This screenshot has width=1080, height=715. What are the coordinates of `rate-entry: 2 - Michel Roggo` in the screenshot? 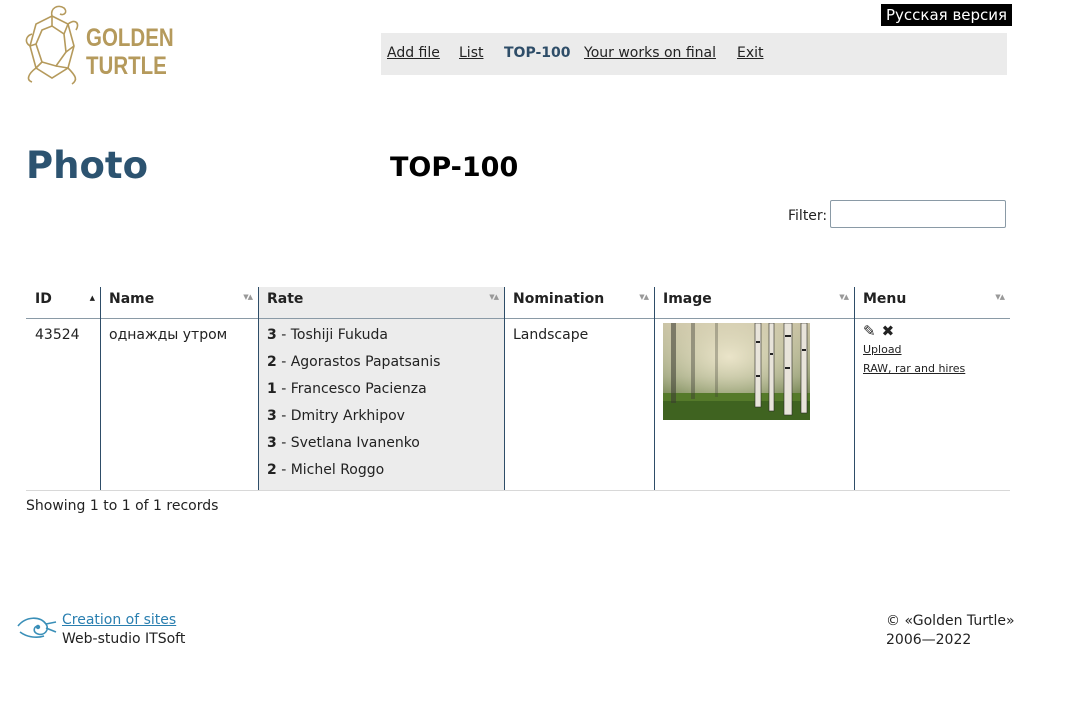 It's located at (326, 470).